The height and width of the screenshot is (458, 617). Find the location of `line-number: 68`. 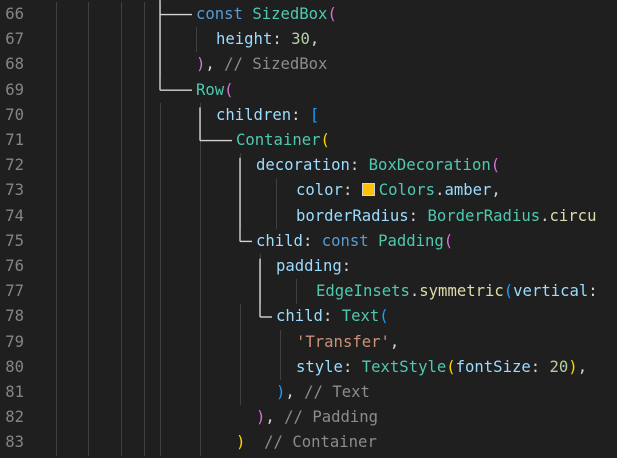

line-number: 68 is located at coordinates (14, 64).